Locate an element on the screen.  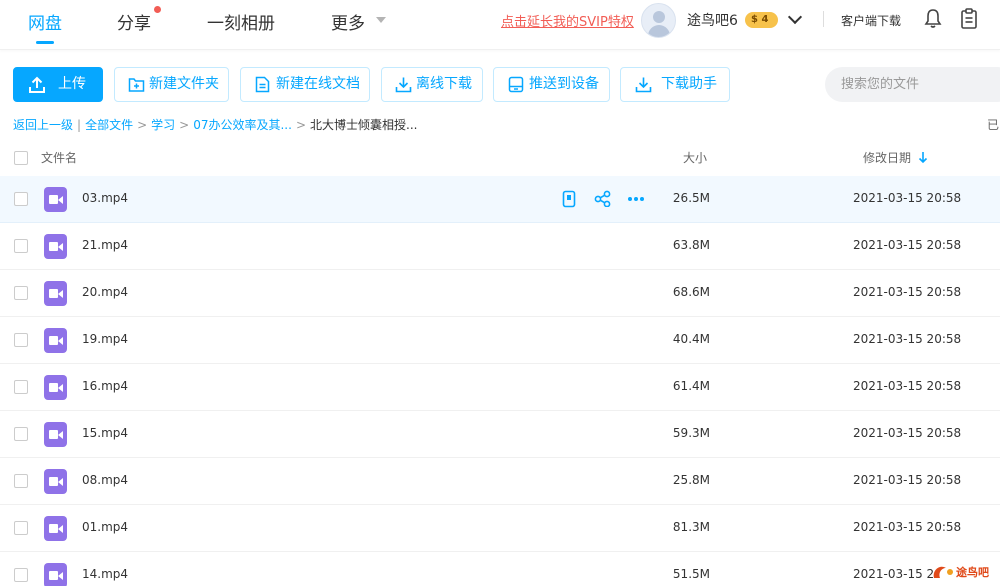
table-row: 16.mp4 61.4M 2021-03-15 20:58 is located at coordinates (500, 387).